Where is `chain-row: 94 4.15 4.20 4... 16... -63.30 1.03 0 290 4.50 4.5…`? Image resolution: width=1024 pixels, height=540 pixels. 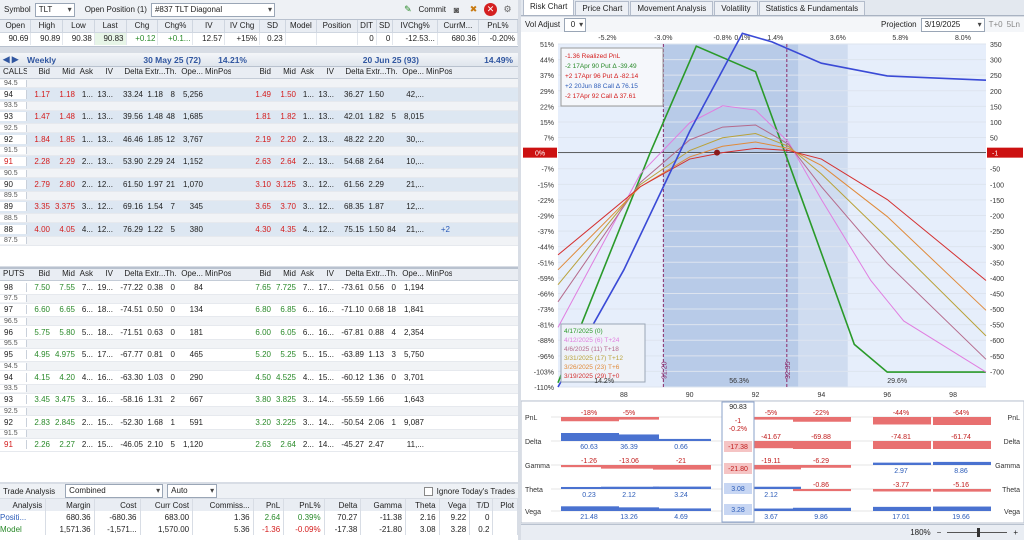
chain-row: 94 4.15 4.20 4... 16... -63.30 1.03 0 290 4.50 4.5… is located at coordinates (259, 378).